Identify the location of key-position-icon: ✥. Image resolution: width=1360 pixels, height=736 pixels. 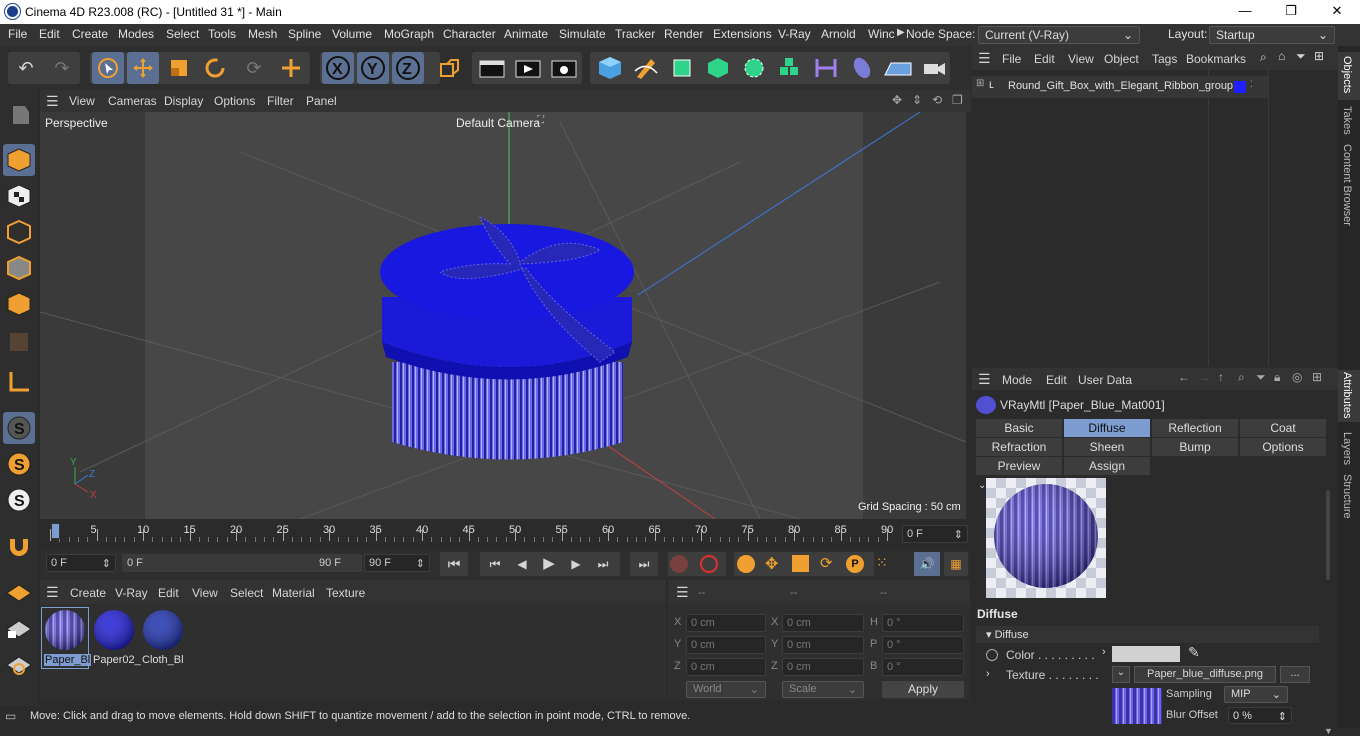
(771, 564).